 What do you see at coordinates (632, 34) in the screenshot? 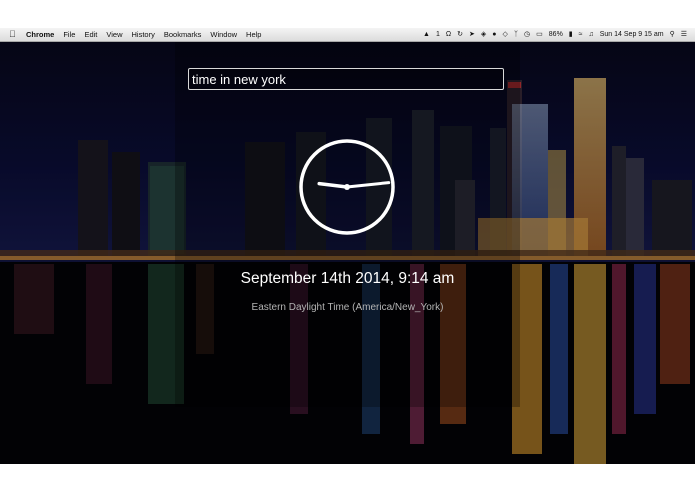
I see `menubar-clock: Sun 14 Sep 9 15 am` at bounding box center [632, 34].